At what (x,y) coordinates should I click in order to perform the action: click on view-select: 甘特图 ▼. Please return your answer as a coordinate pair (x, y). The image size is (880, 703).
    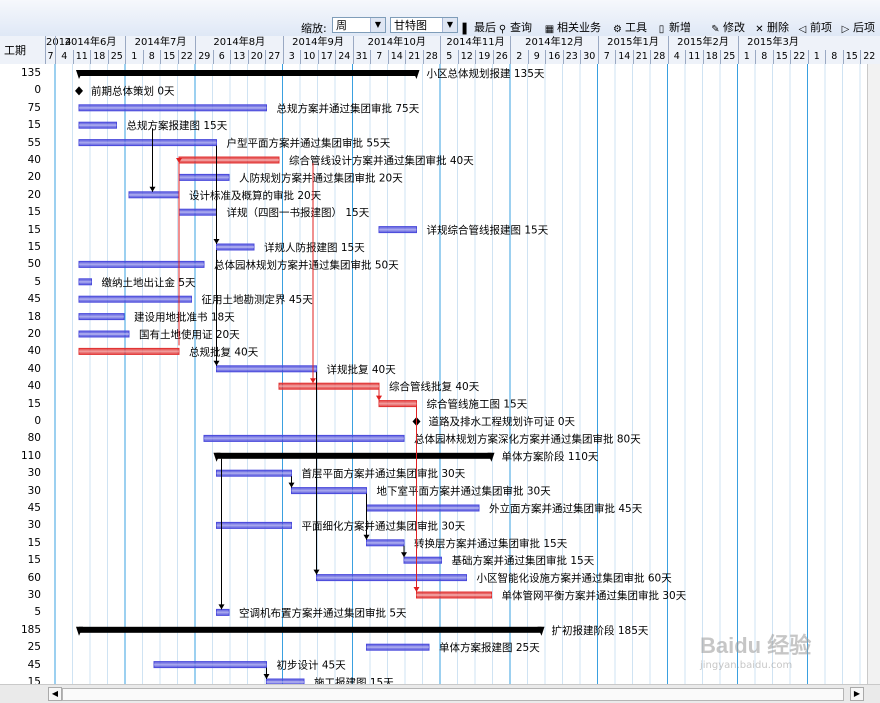
    Looking at the image, I should click on (424, 25).